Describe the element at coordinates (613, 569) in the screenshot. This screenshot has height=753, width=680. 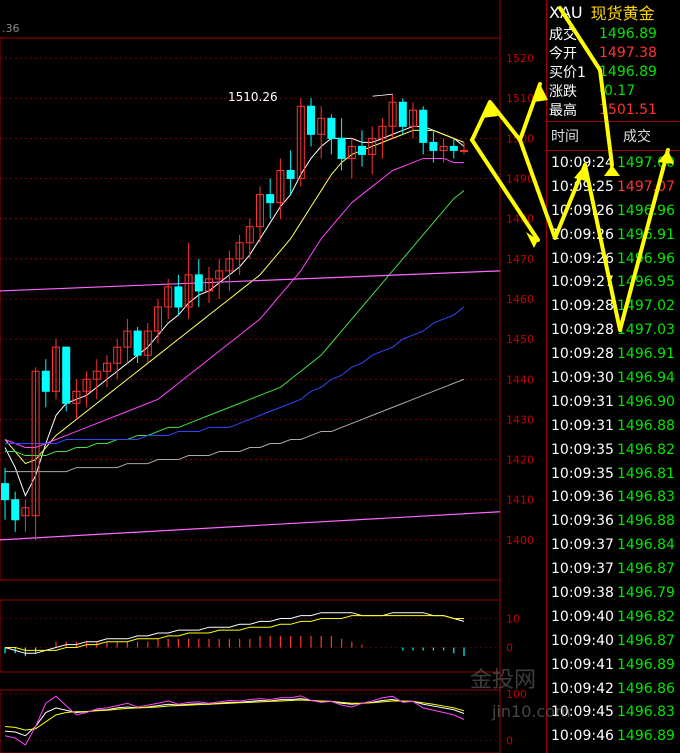
I see `tick-row: 10:09:37 1496.87` at that location.